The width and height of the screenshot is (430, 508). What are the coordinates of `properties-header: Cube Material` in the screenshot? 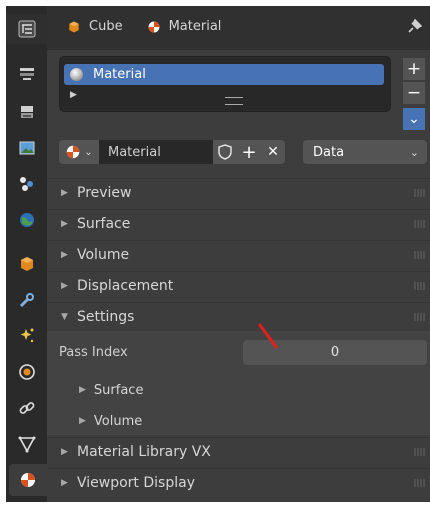 It's located at (238, 28).